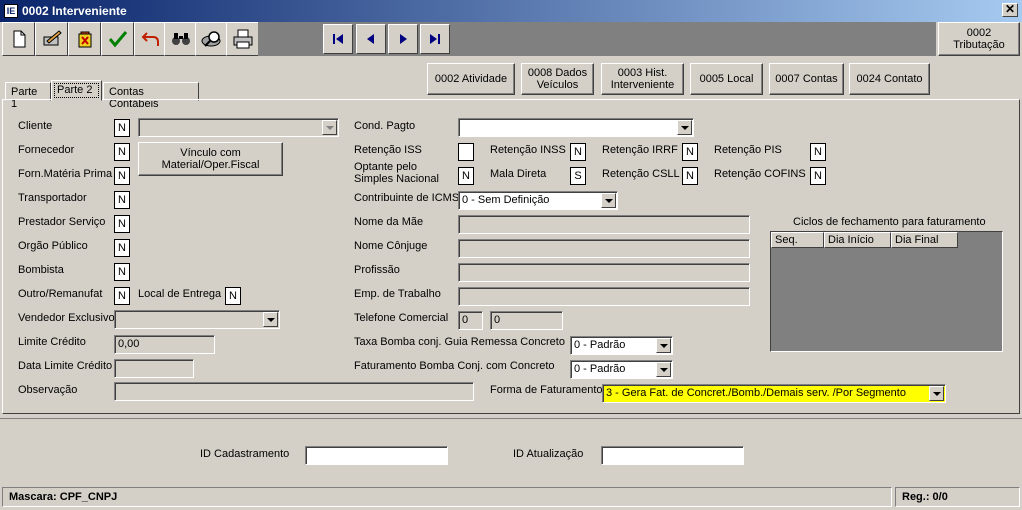 The height and width of the screenshot is (510, 1022). I want to click on vinculo-button: Vínculo com Material/Oper.Fiscal, so click(210, 159).